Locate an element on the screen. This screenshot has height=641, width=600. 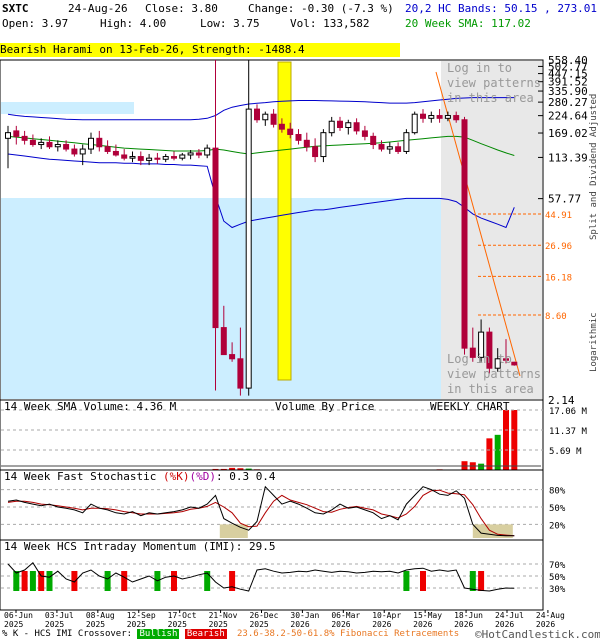
stoch-d-line is located at coordinates (261, 513).